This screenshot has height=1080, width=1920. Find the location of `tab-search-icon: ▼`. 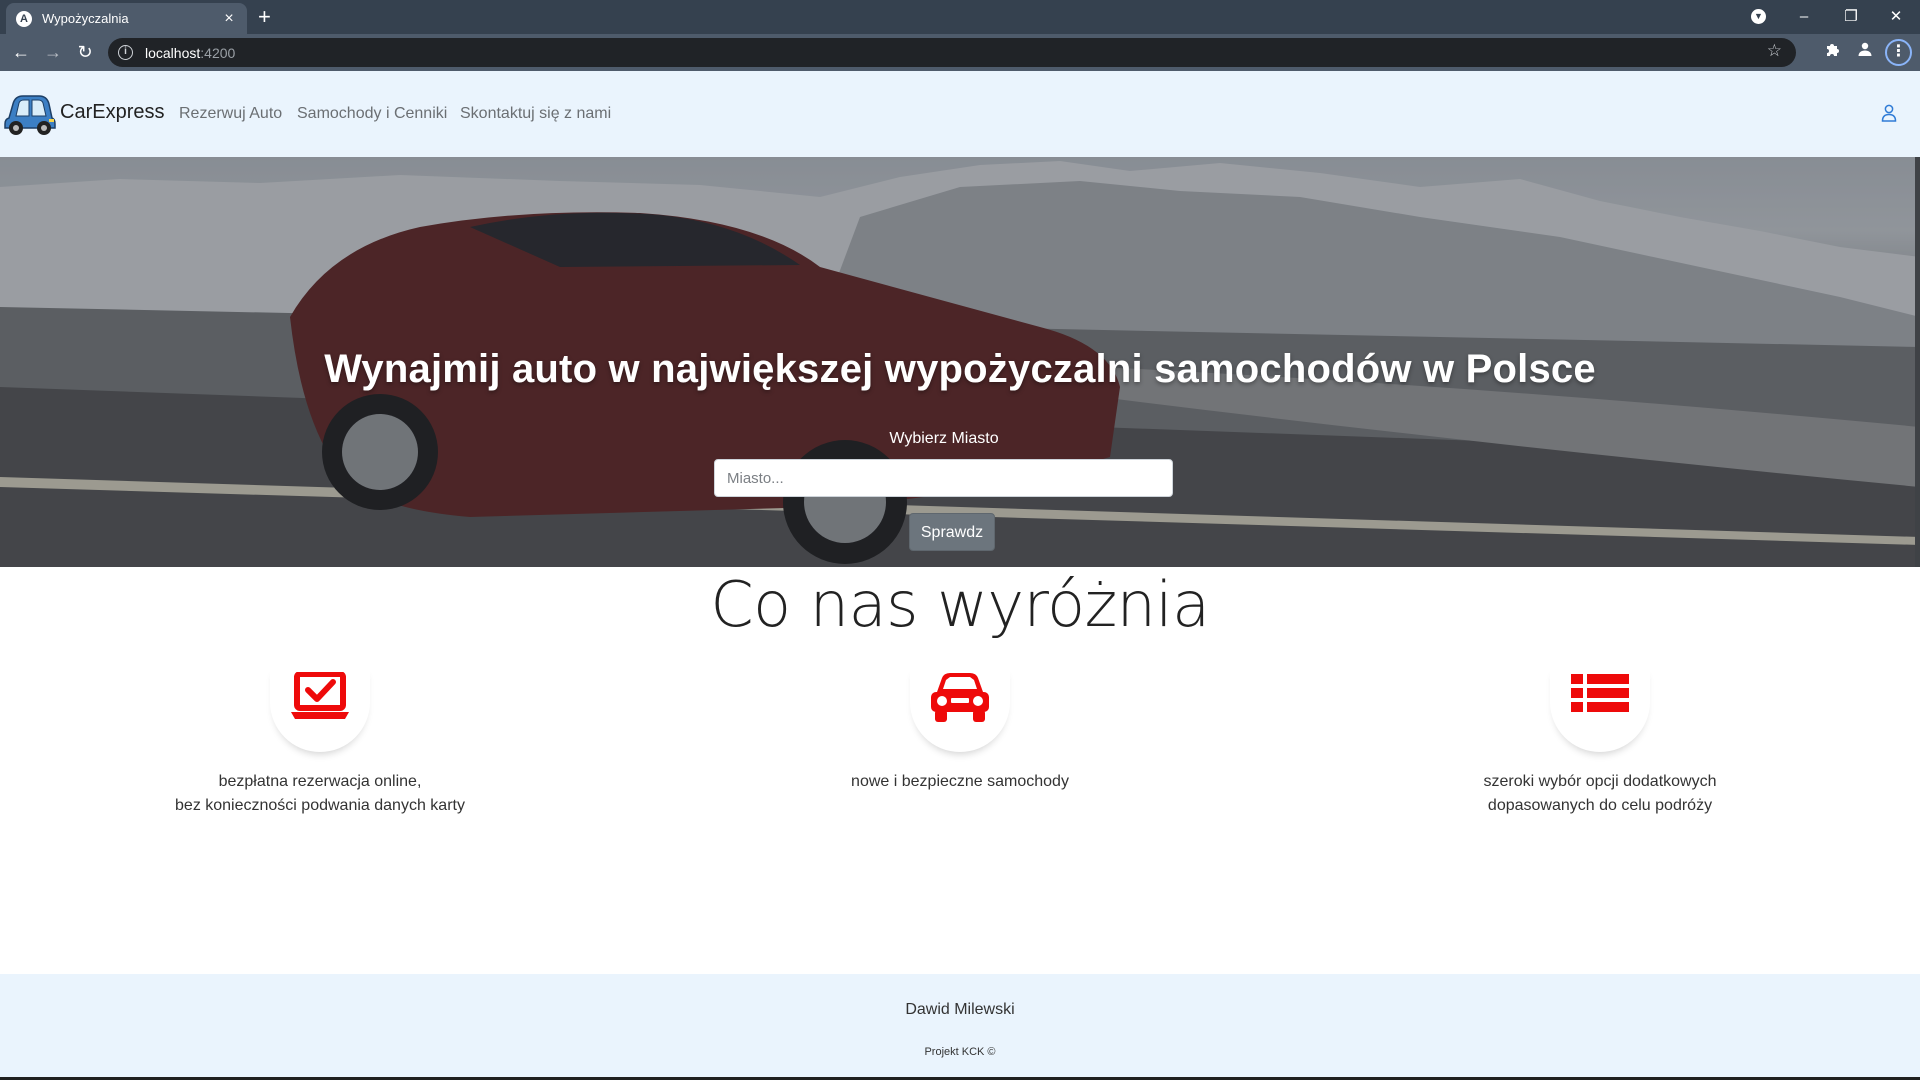

tab-search-icon: ▼ is located at coordinates (1758, 16).